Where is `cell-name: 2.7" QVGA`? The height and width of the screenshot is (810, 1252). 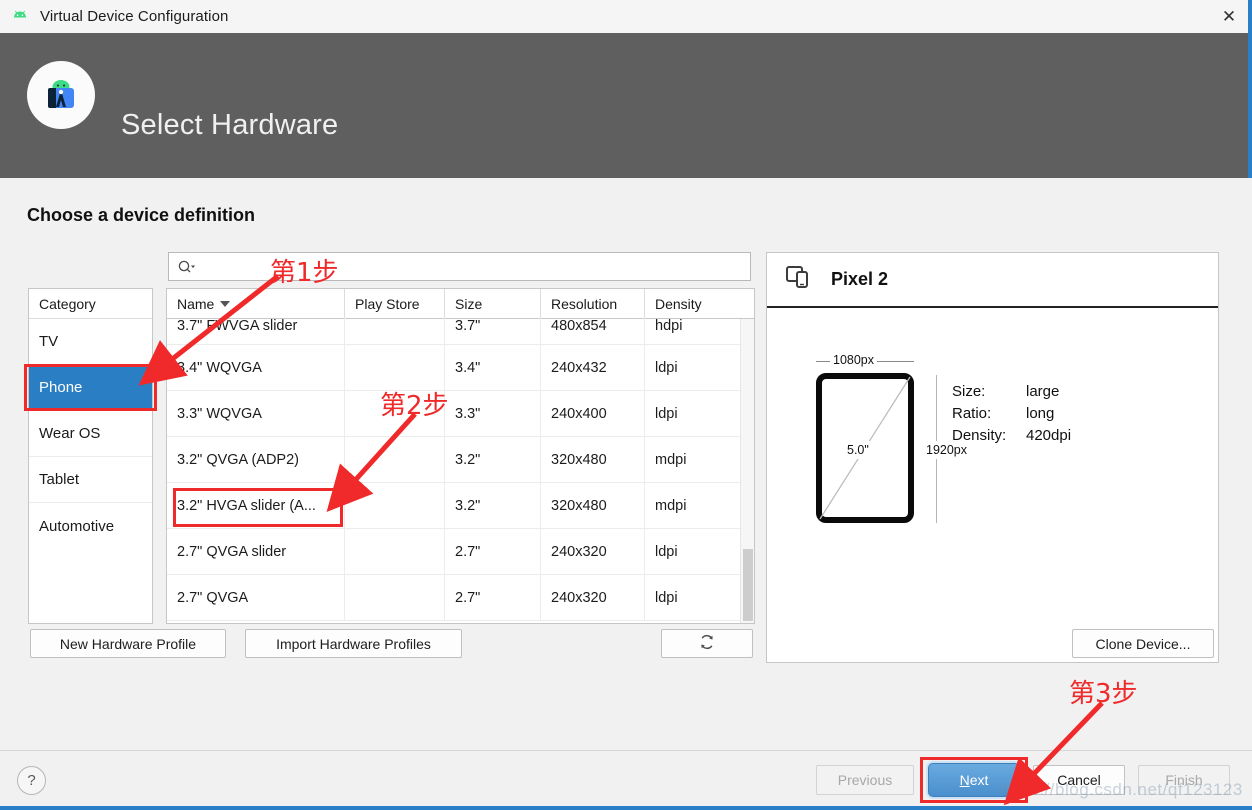 cell-name: 2.7" QVGA is located at coordinates (256, 597).